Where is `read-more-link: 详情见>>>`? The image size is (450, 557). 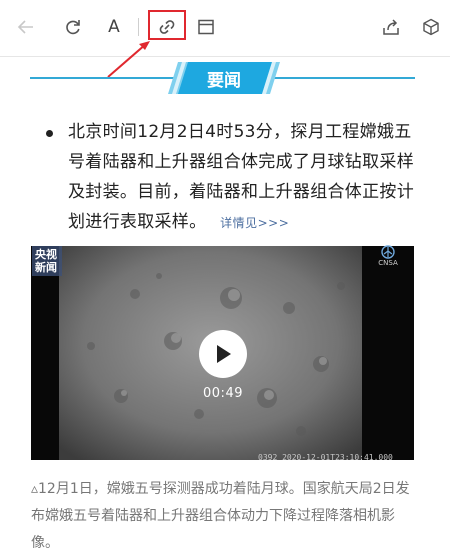 read-more-link: 详情见>>> is located at coordinates (254, 223).